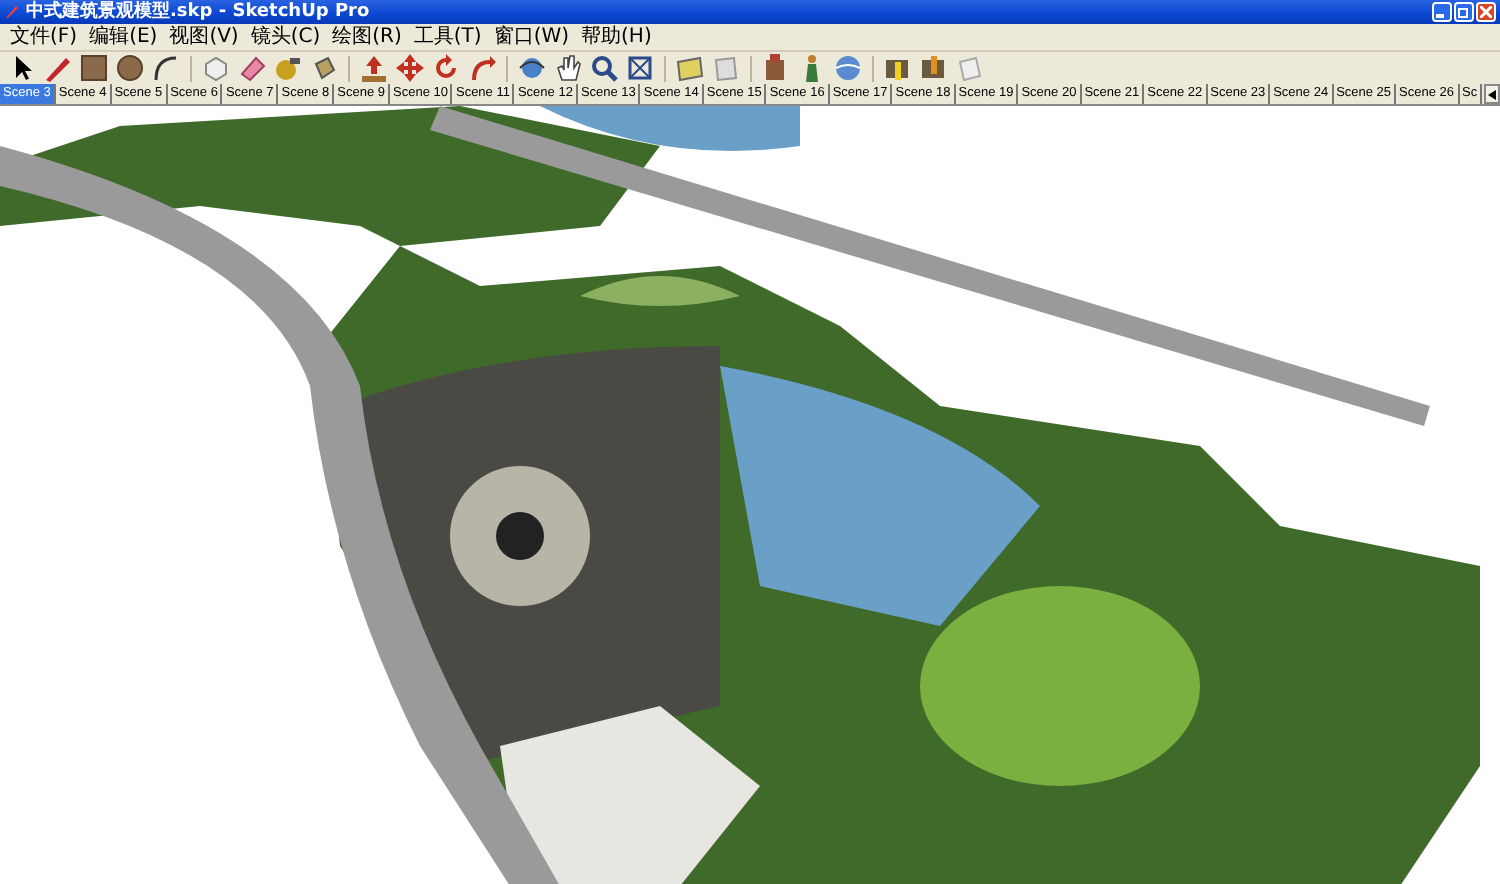 This screenshot has height=884, width=1500. I want to click on close-icon, so click(1486, 12).